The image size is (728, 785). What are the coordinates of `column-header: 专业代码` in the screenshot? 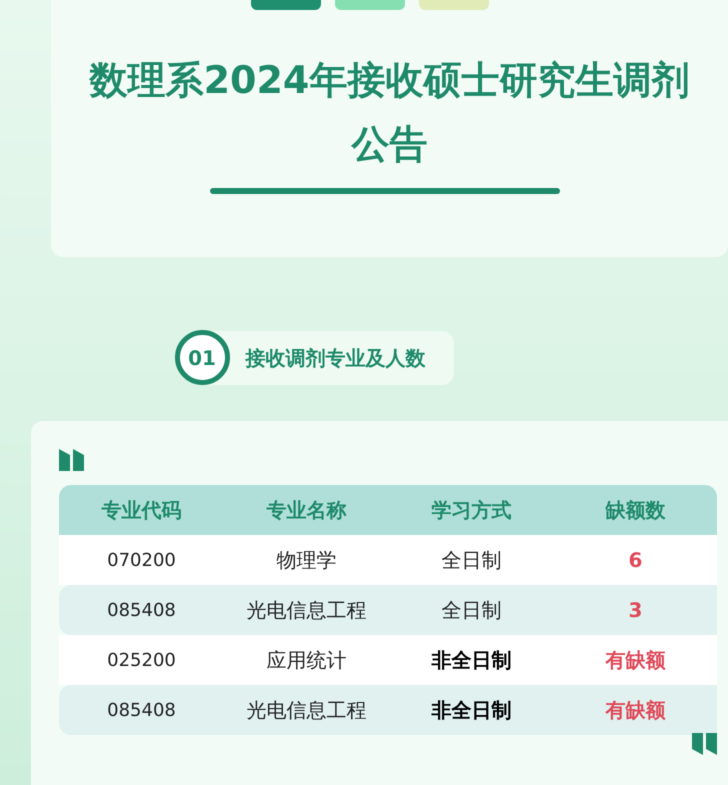 It's located at (141, 510).